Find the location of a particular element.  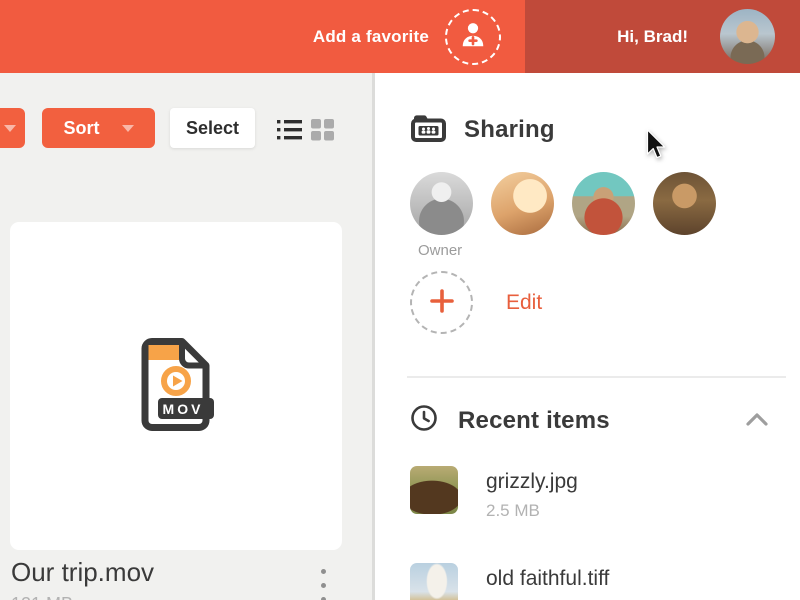

recent-item-text: grizzly.jpg 2.5 MB is located at coordinates (532, 493).